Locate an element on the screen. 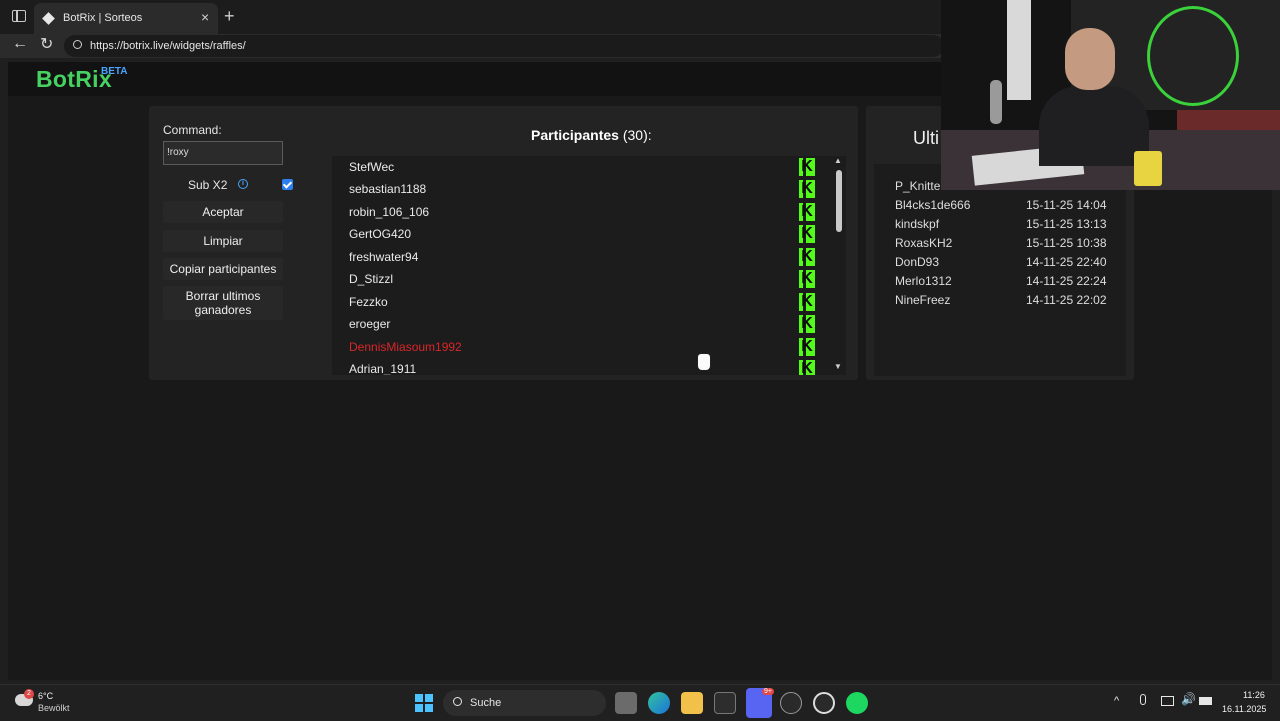 This screenshot has width=1280, height=721. winner-name: P_Knittel is located at coordinates (919, 186).